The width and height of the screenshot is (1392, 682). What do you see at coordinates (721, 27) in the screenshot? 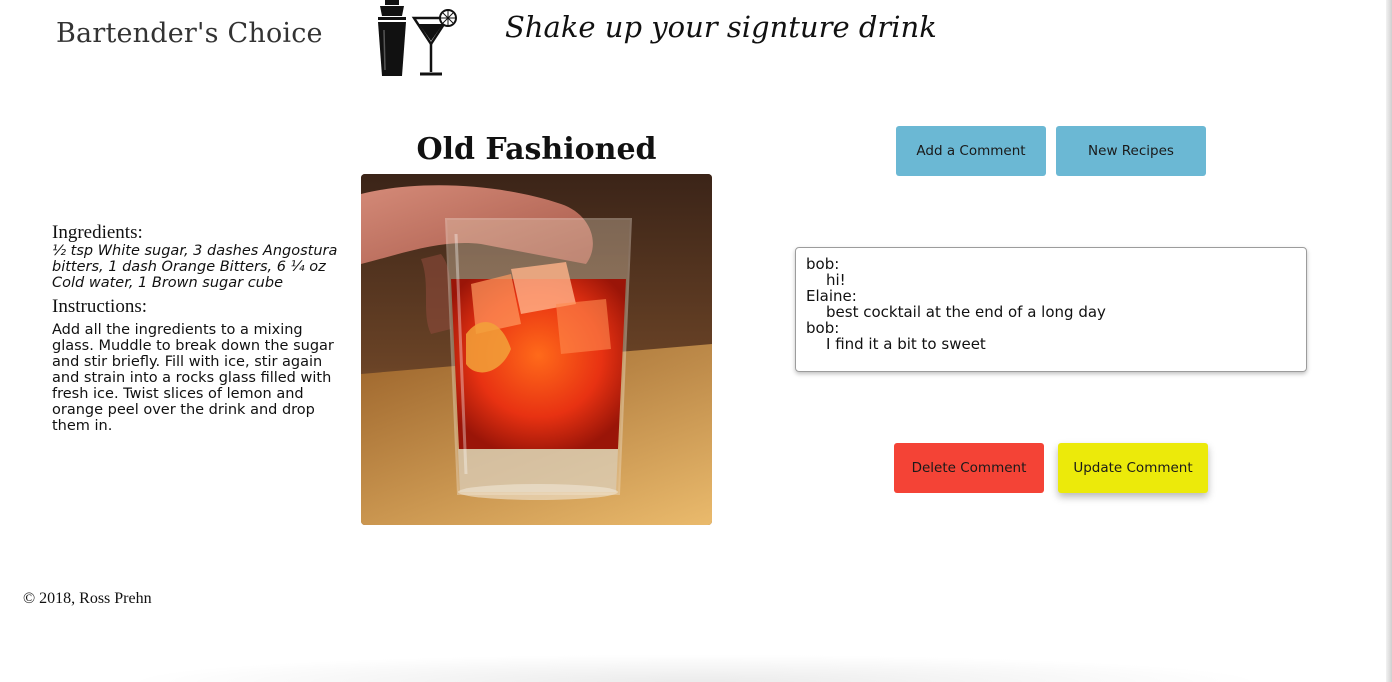
I see `tagline: Shake up your signture drink` at bounding box center [721, 27].